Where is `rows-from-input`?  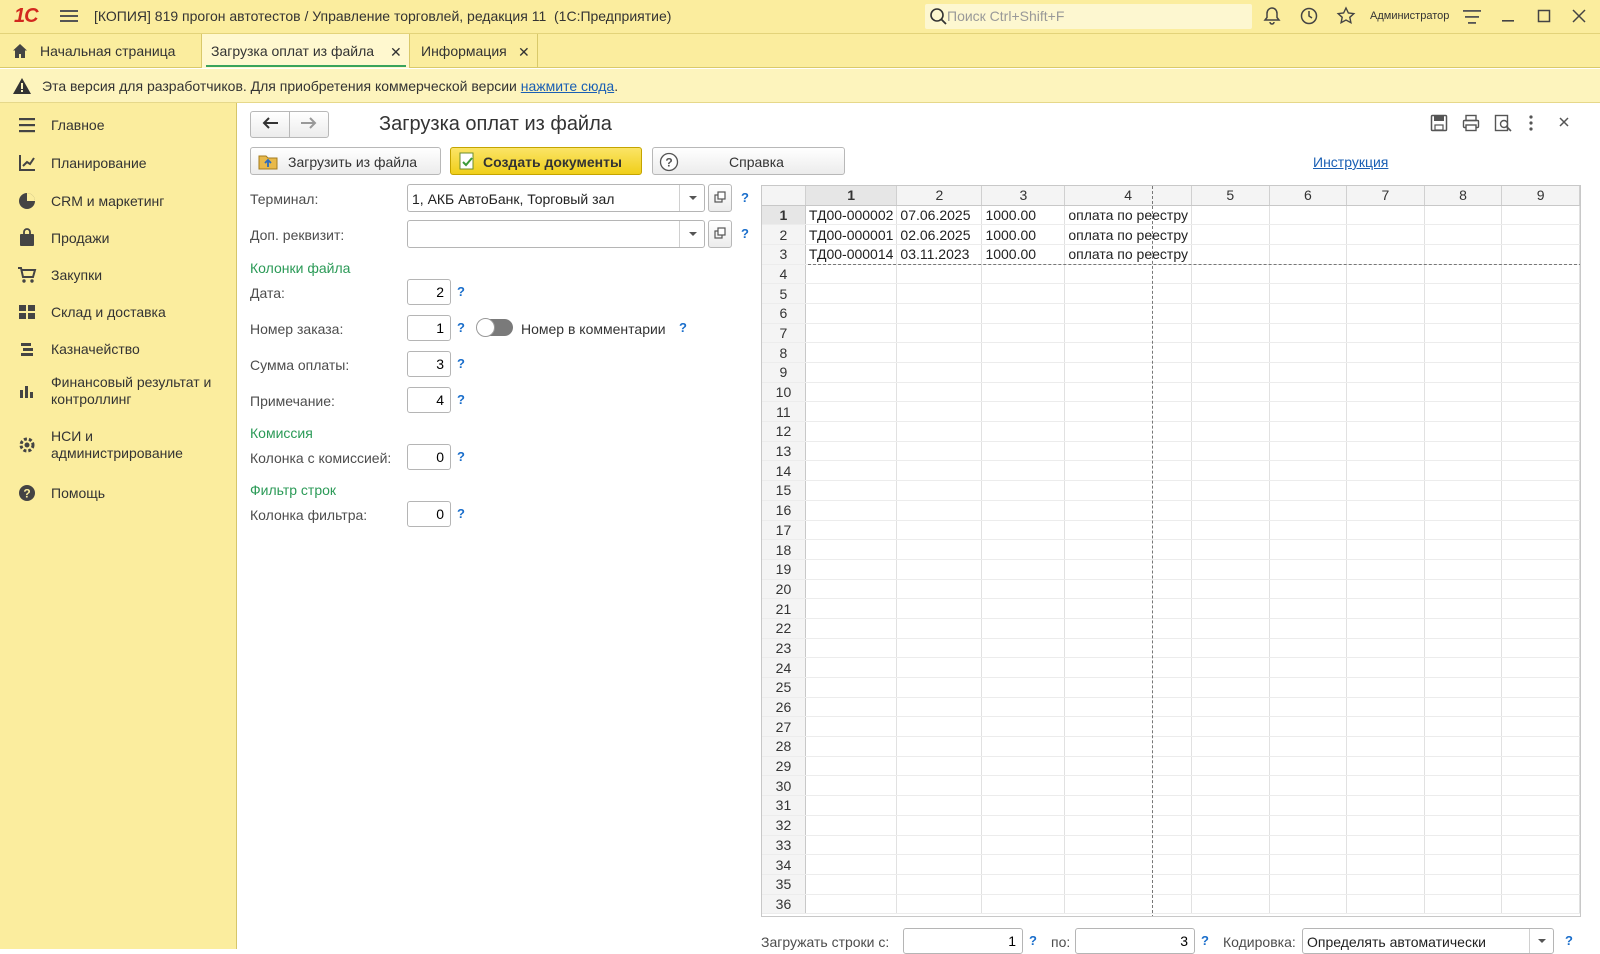 rows-from-input is located at coordinates (963, 941).